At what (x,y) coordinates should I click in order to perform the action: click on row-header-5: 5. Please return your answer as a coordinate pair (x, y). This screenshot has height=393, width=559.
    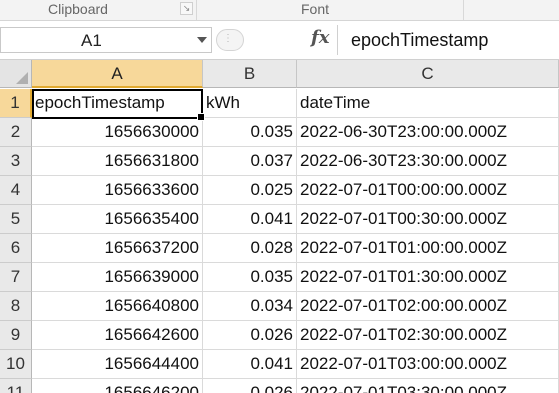
    Looking at the image, I should click on (16, 219).